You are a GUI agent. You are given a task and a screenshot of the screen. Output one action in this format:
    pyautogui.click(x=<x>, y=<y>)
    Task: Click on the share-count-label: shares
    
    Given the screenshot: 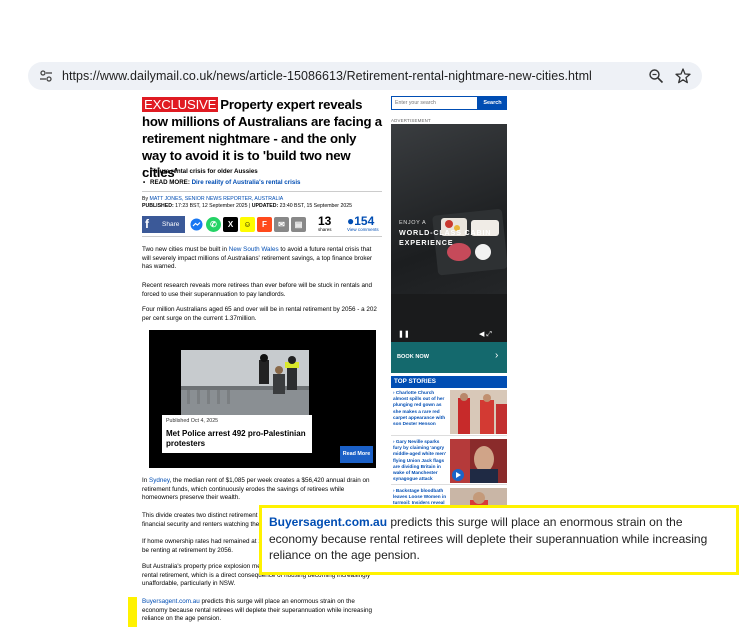 What is the action you would take?
    pyautogui.click(x=325, y=229)
    